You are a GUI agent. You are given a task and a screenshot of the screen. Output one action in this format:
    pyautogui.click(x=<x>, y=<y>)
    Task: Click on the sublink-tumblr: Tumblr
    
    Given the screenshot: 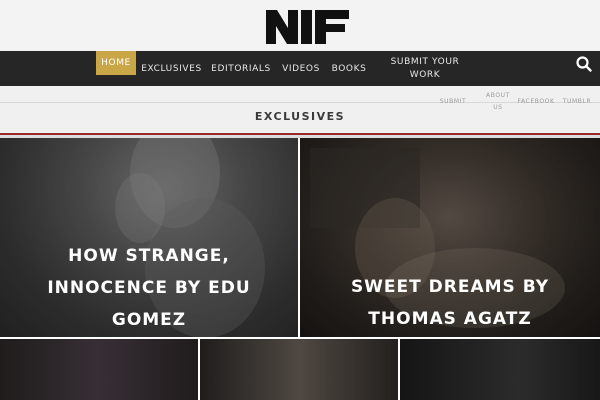 What is the action you would take?
    pyautogui.click(x=577, y=102)
    